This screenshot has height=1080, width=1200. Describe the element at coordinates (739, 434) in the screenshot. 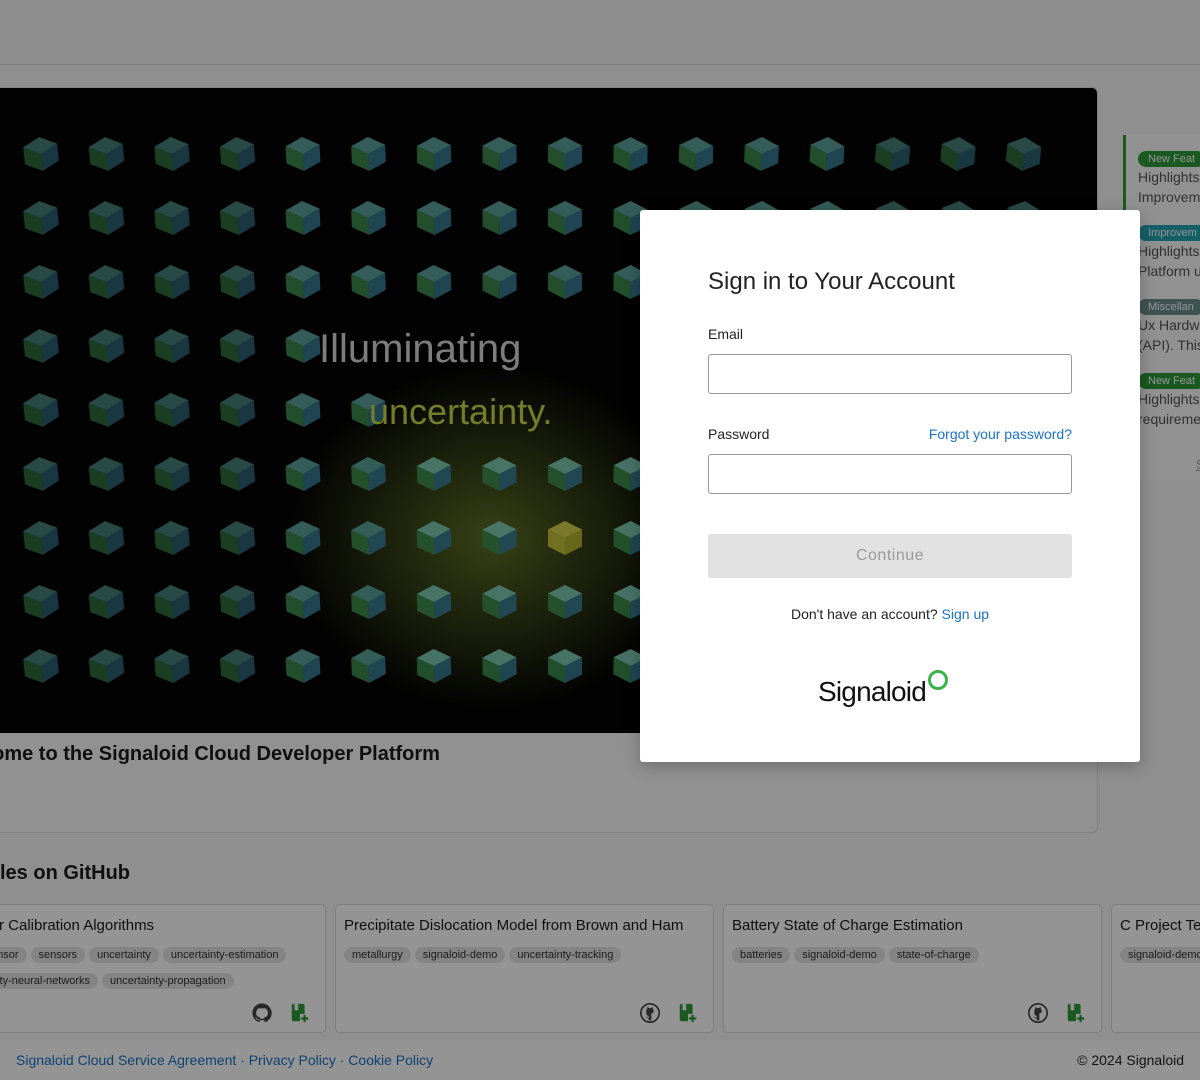

I see `password-label: Password` at that location.